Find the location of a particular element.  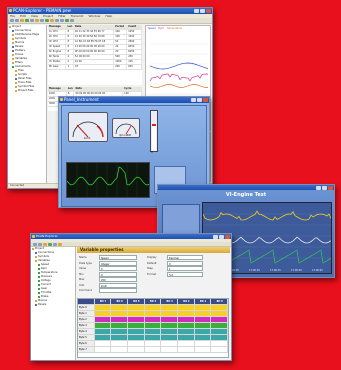

menu-file: File is located at coordinates (12, 16).